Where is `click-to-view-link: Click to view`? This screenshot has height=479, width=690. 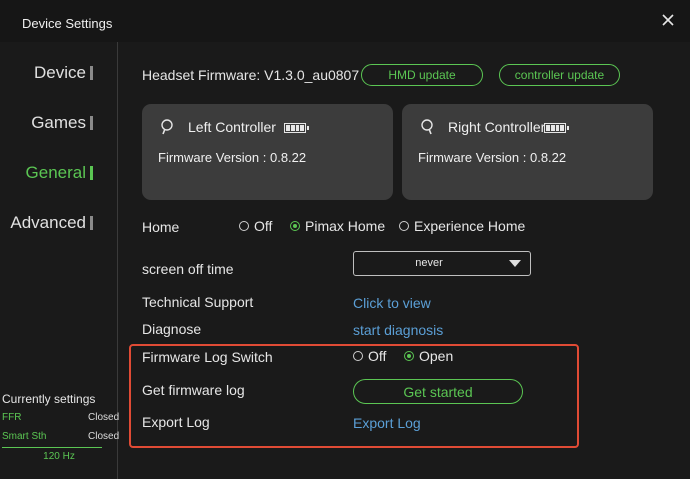 click-to-view-link: Click to view is located at coordinates (392, 303).